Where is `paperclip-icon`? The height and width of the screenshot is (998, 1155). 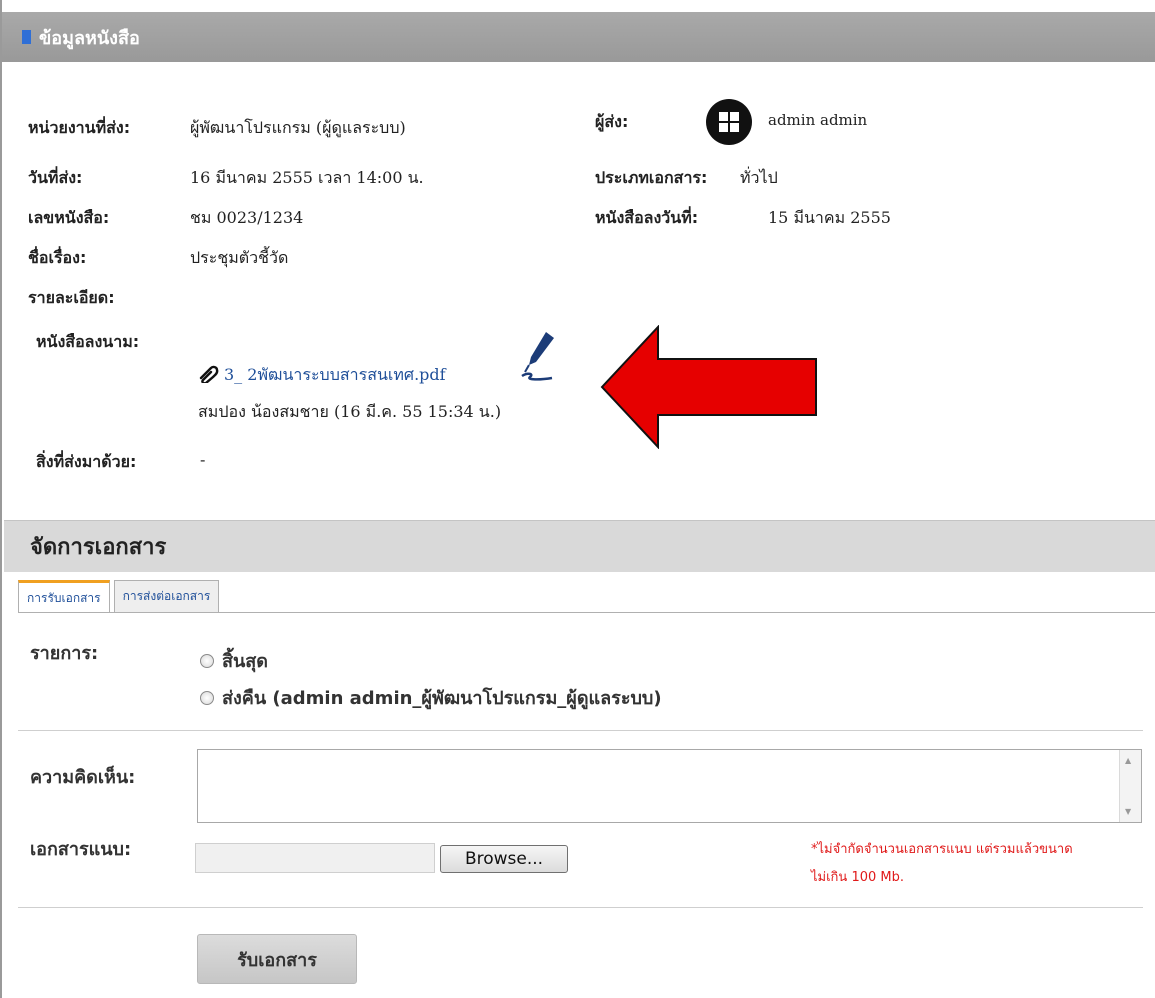
paperclip-icon is located at coordinates (209, 376).